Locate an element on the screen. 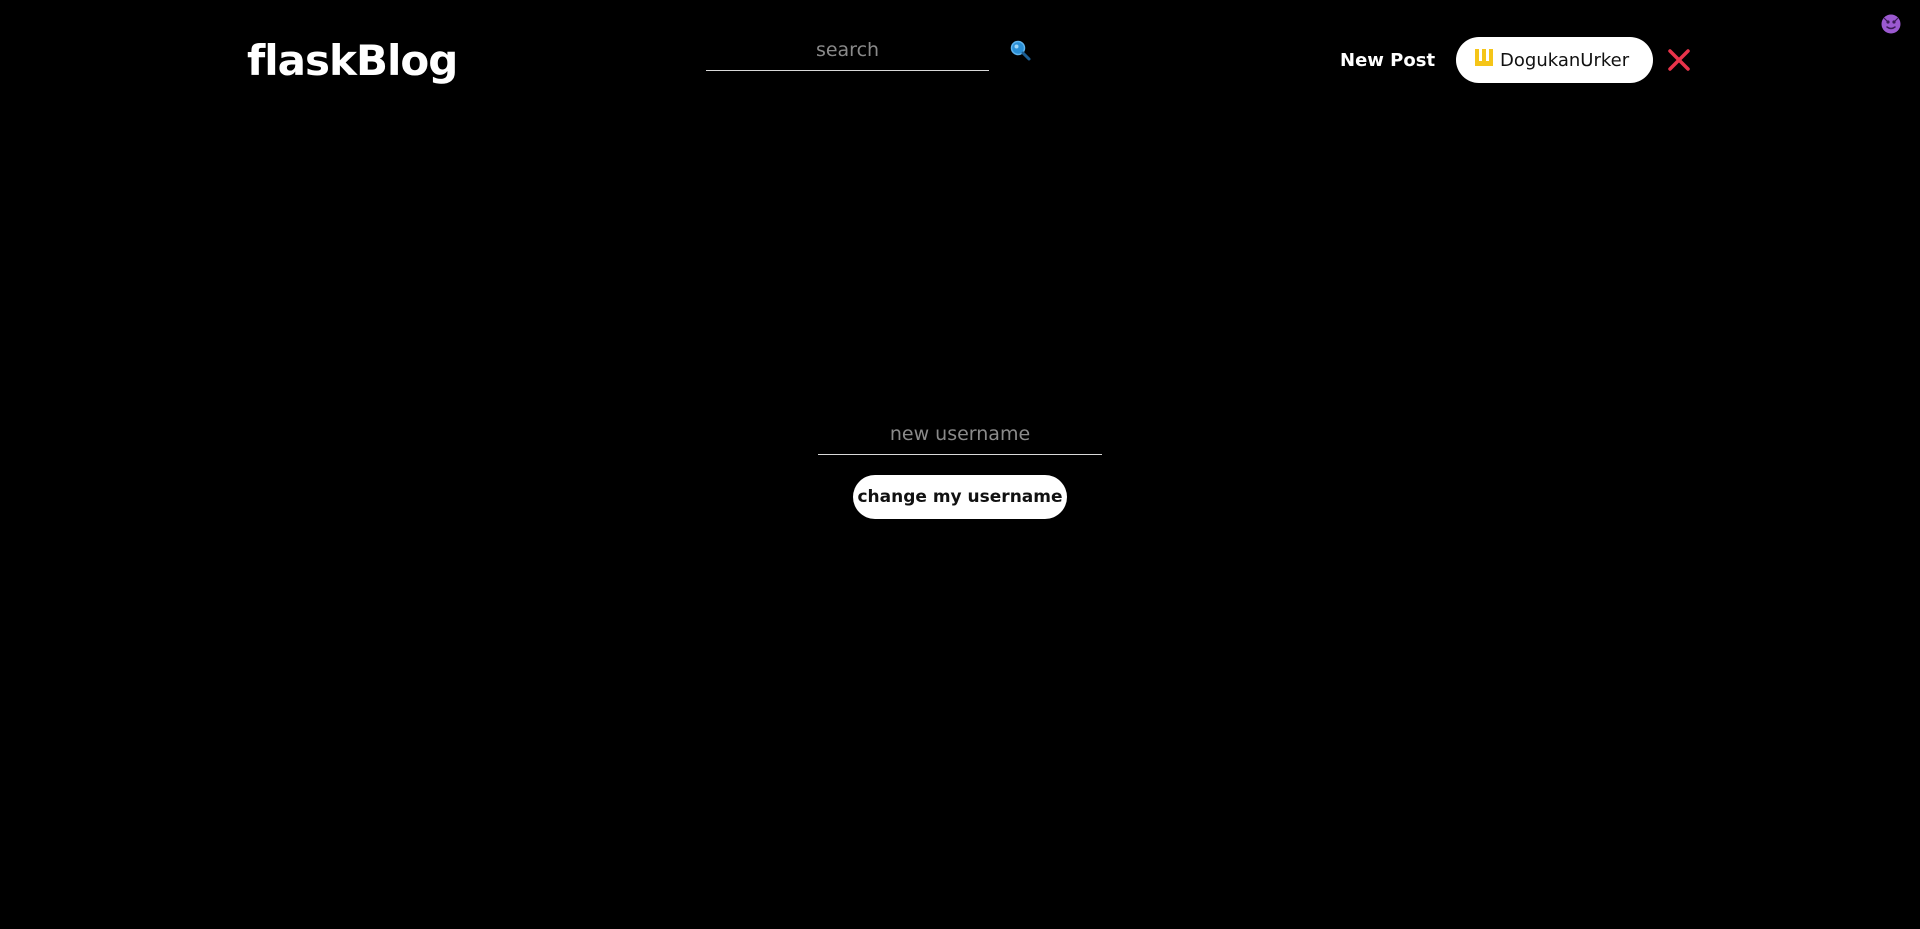 Image resolution: width=1920 pixels, height=929 pixels. theme-toggle-icon is located at coordinates (1891, 24).